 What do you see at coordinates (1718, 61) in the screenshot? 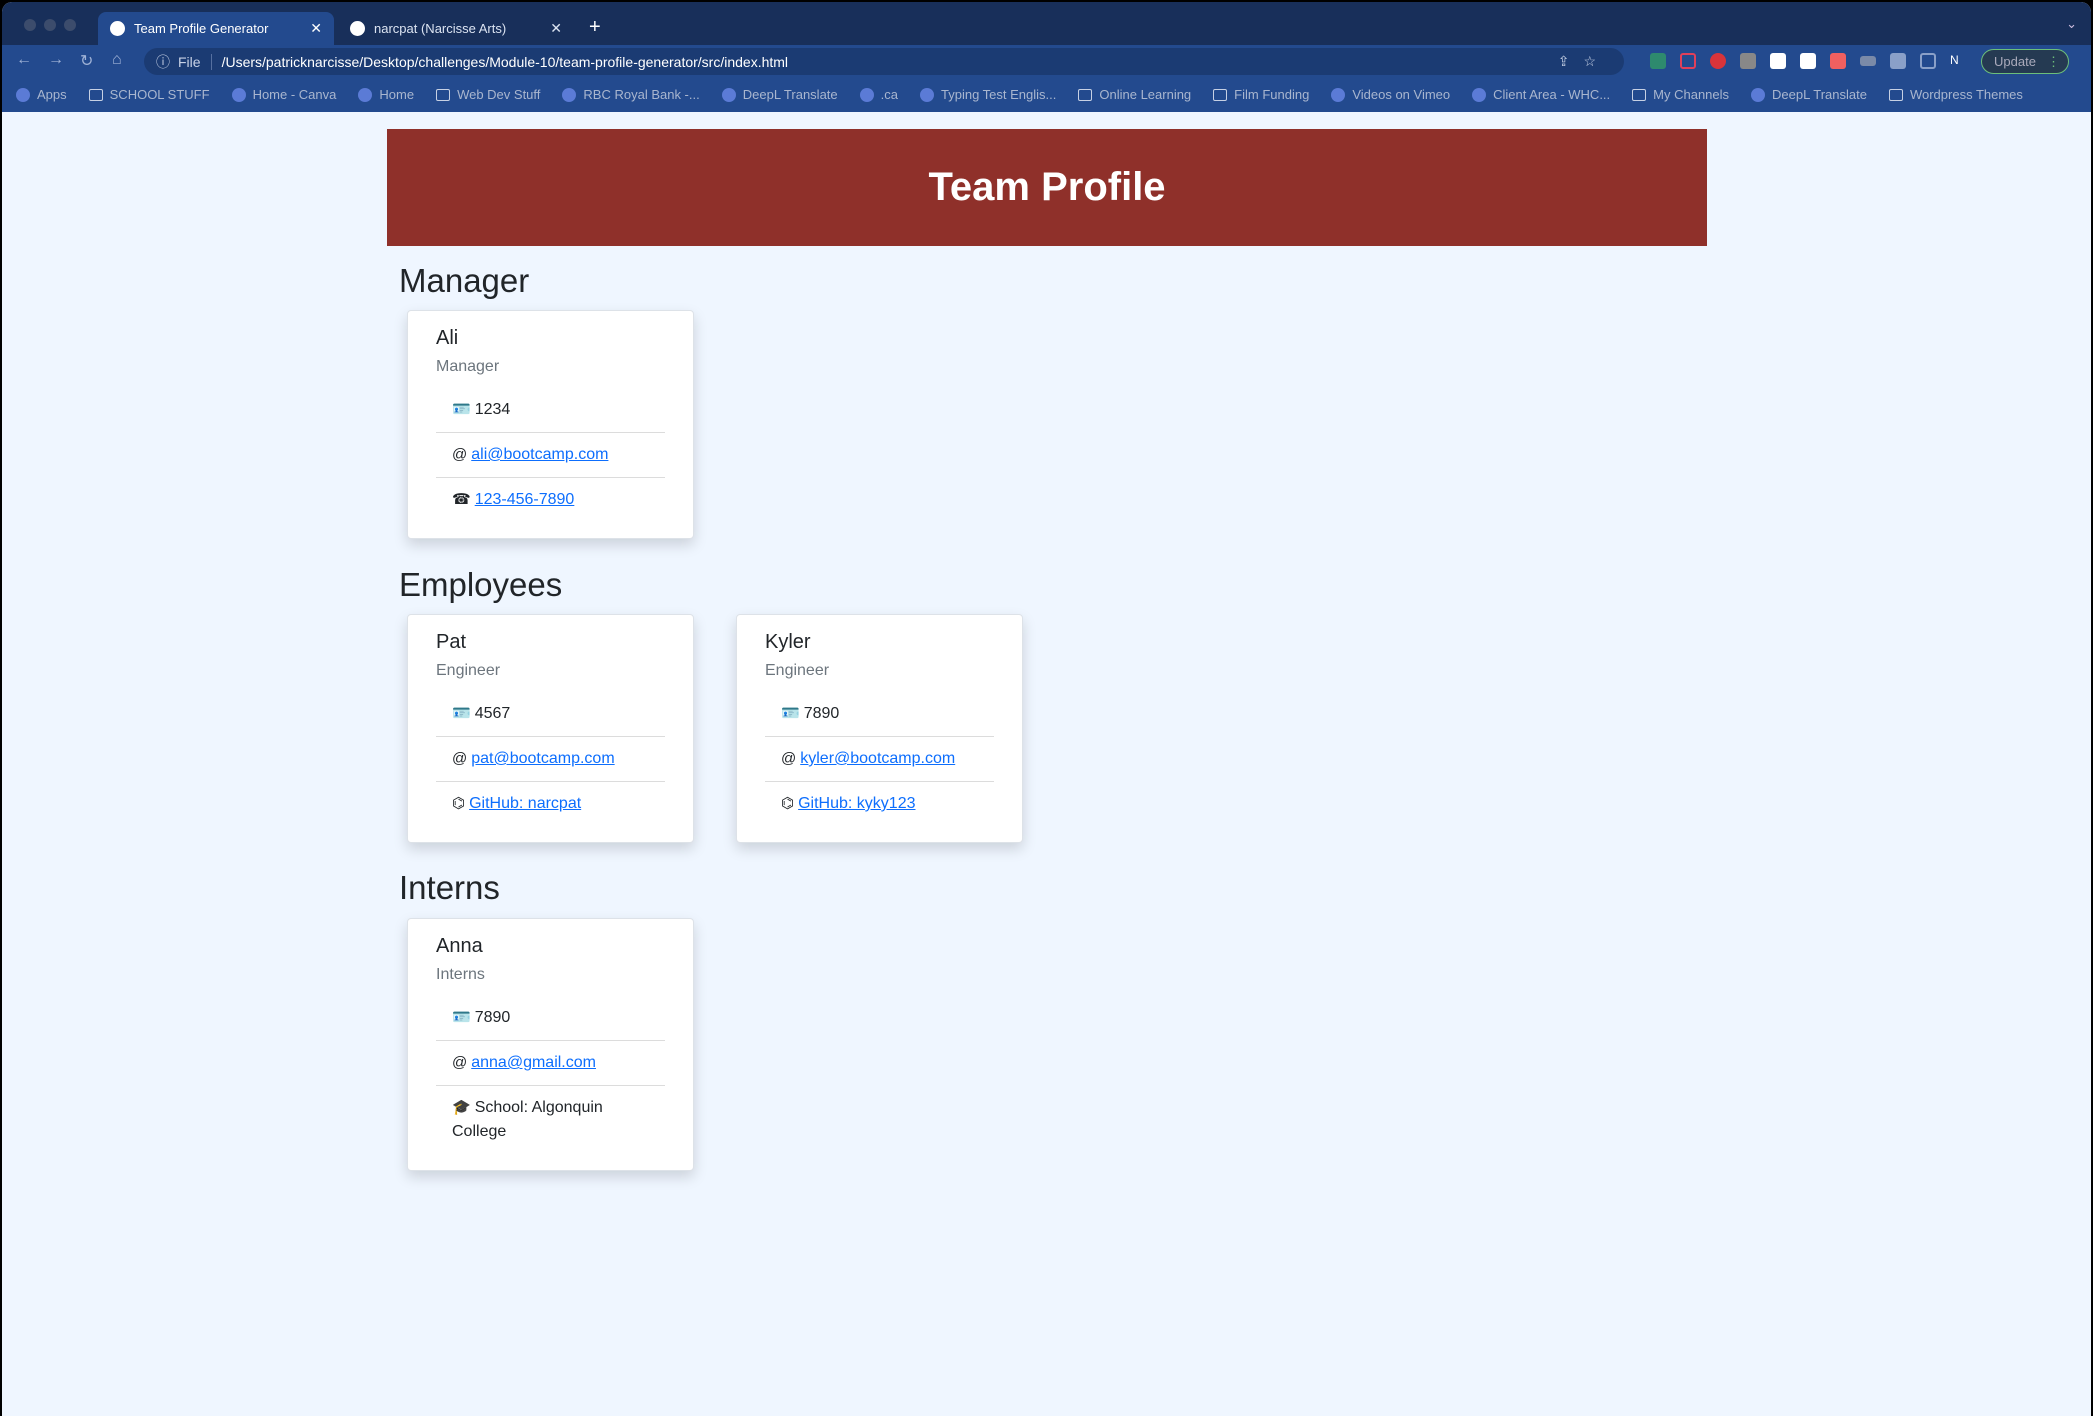
I see `adblock-icon` at bounding box center [1718, 61].